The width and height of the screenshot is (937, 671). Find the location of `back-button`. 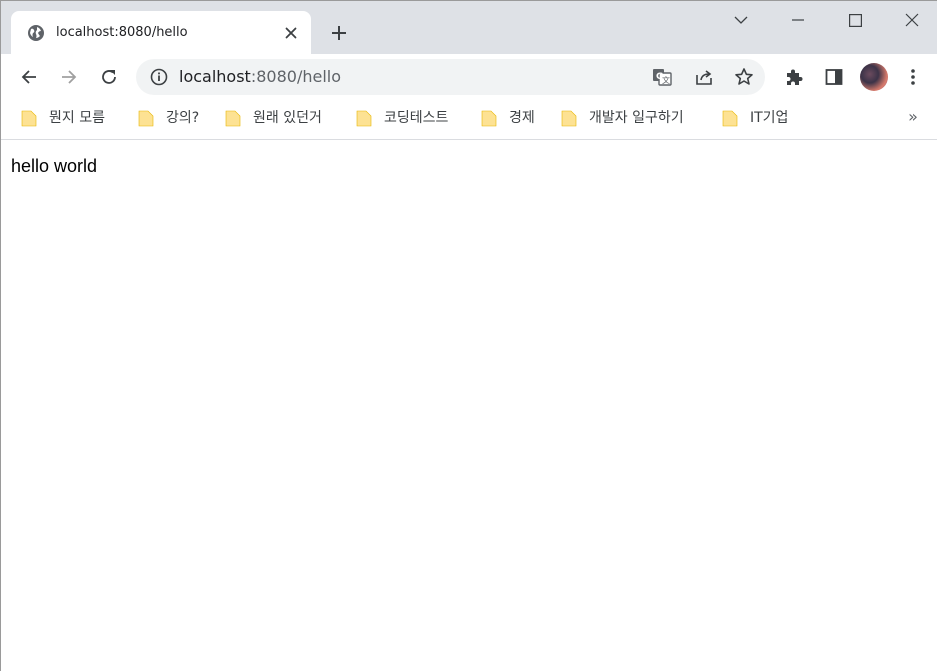

back-button is located at coordinates (29, 77).